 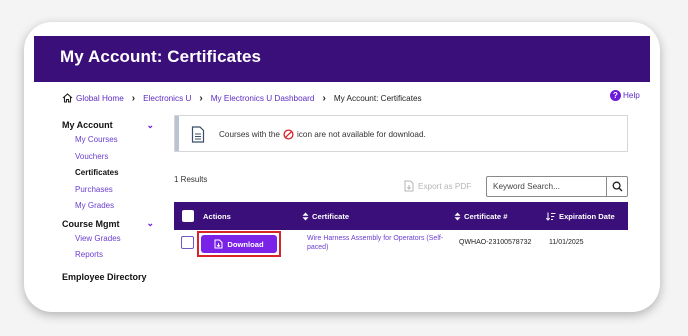 What do you see at coordinates (187, 242) in the screenshot?
I see `row-checkbox` at bounding box center [187, 242].